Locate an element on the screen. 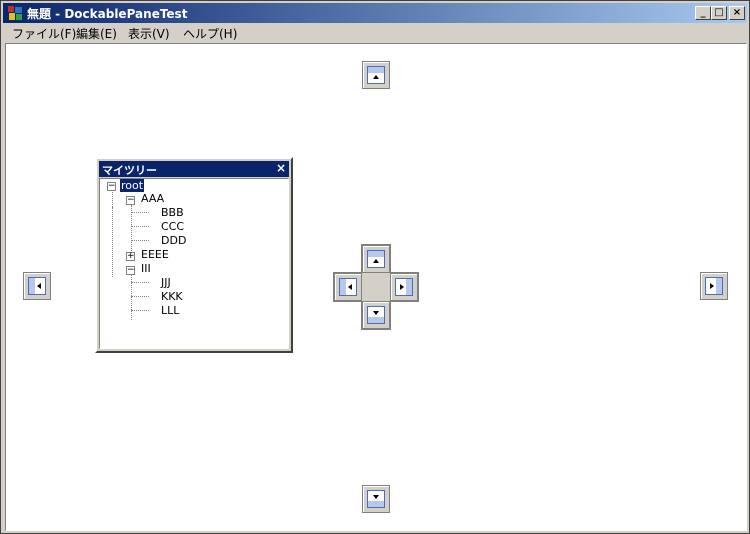 This screenshot has width=750, height=534. dock-center-guide is located at coordinates (376, 287).